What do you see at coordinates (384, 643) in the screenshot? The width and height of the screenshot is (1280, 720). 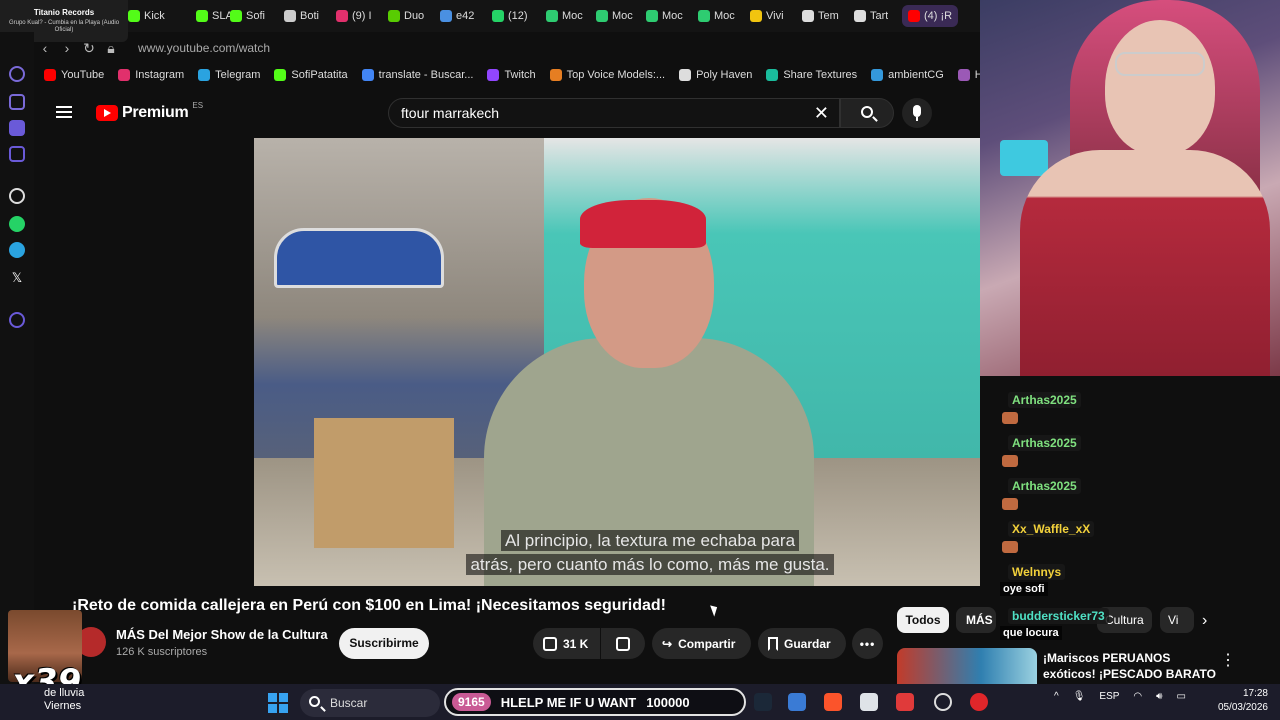 I see `subscribe-button: Suscribirme` at bounding box center [384, 643].